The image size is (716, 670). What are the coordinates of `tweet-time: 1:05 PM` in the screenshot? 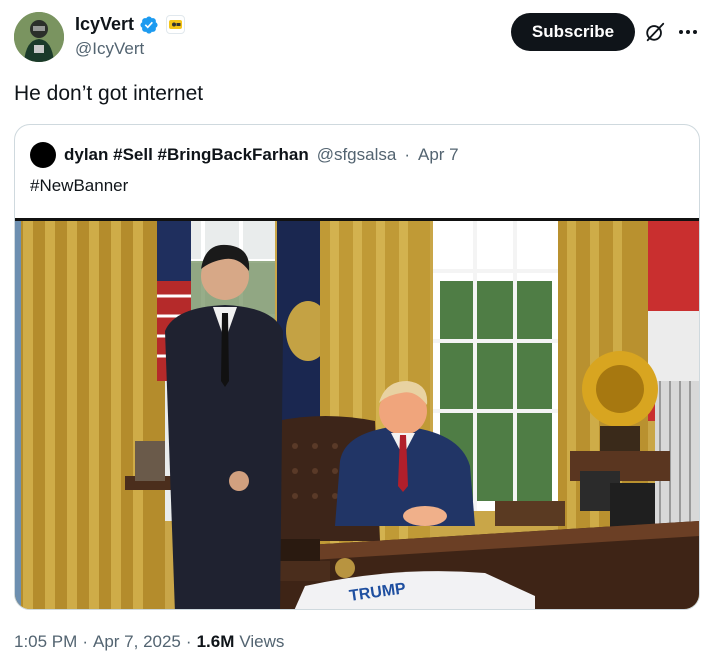 It's located at (45, 642).